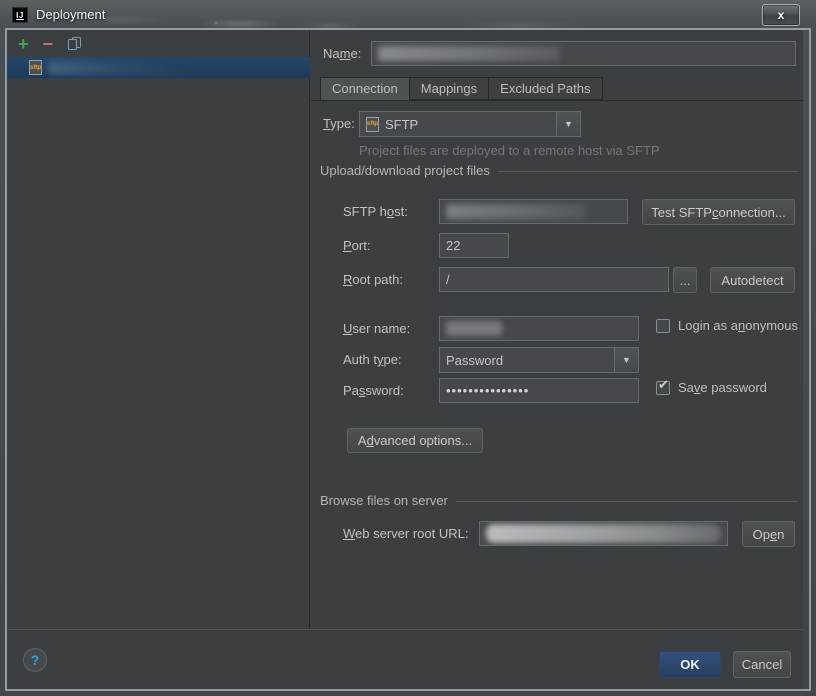 The width and height of the screenshot is (816, 696). I want to click on ok-button: OK, so click(690, 664).